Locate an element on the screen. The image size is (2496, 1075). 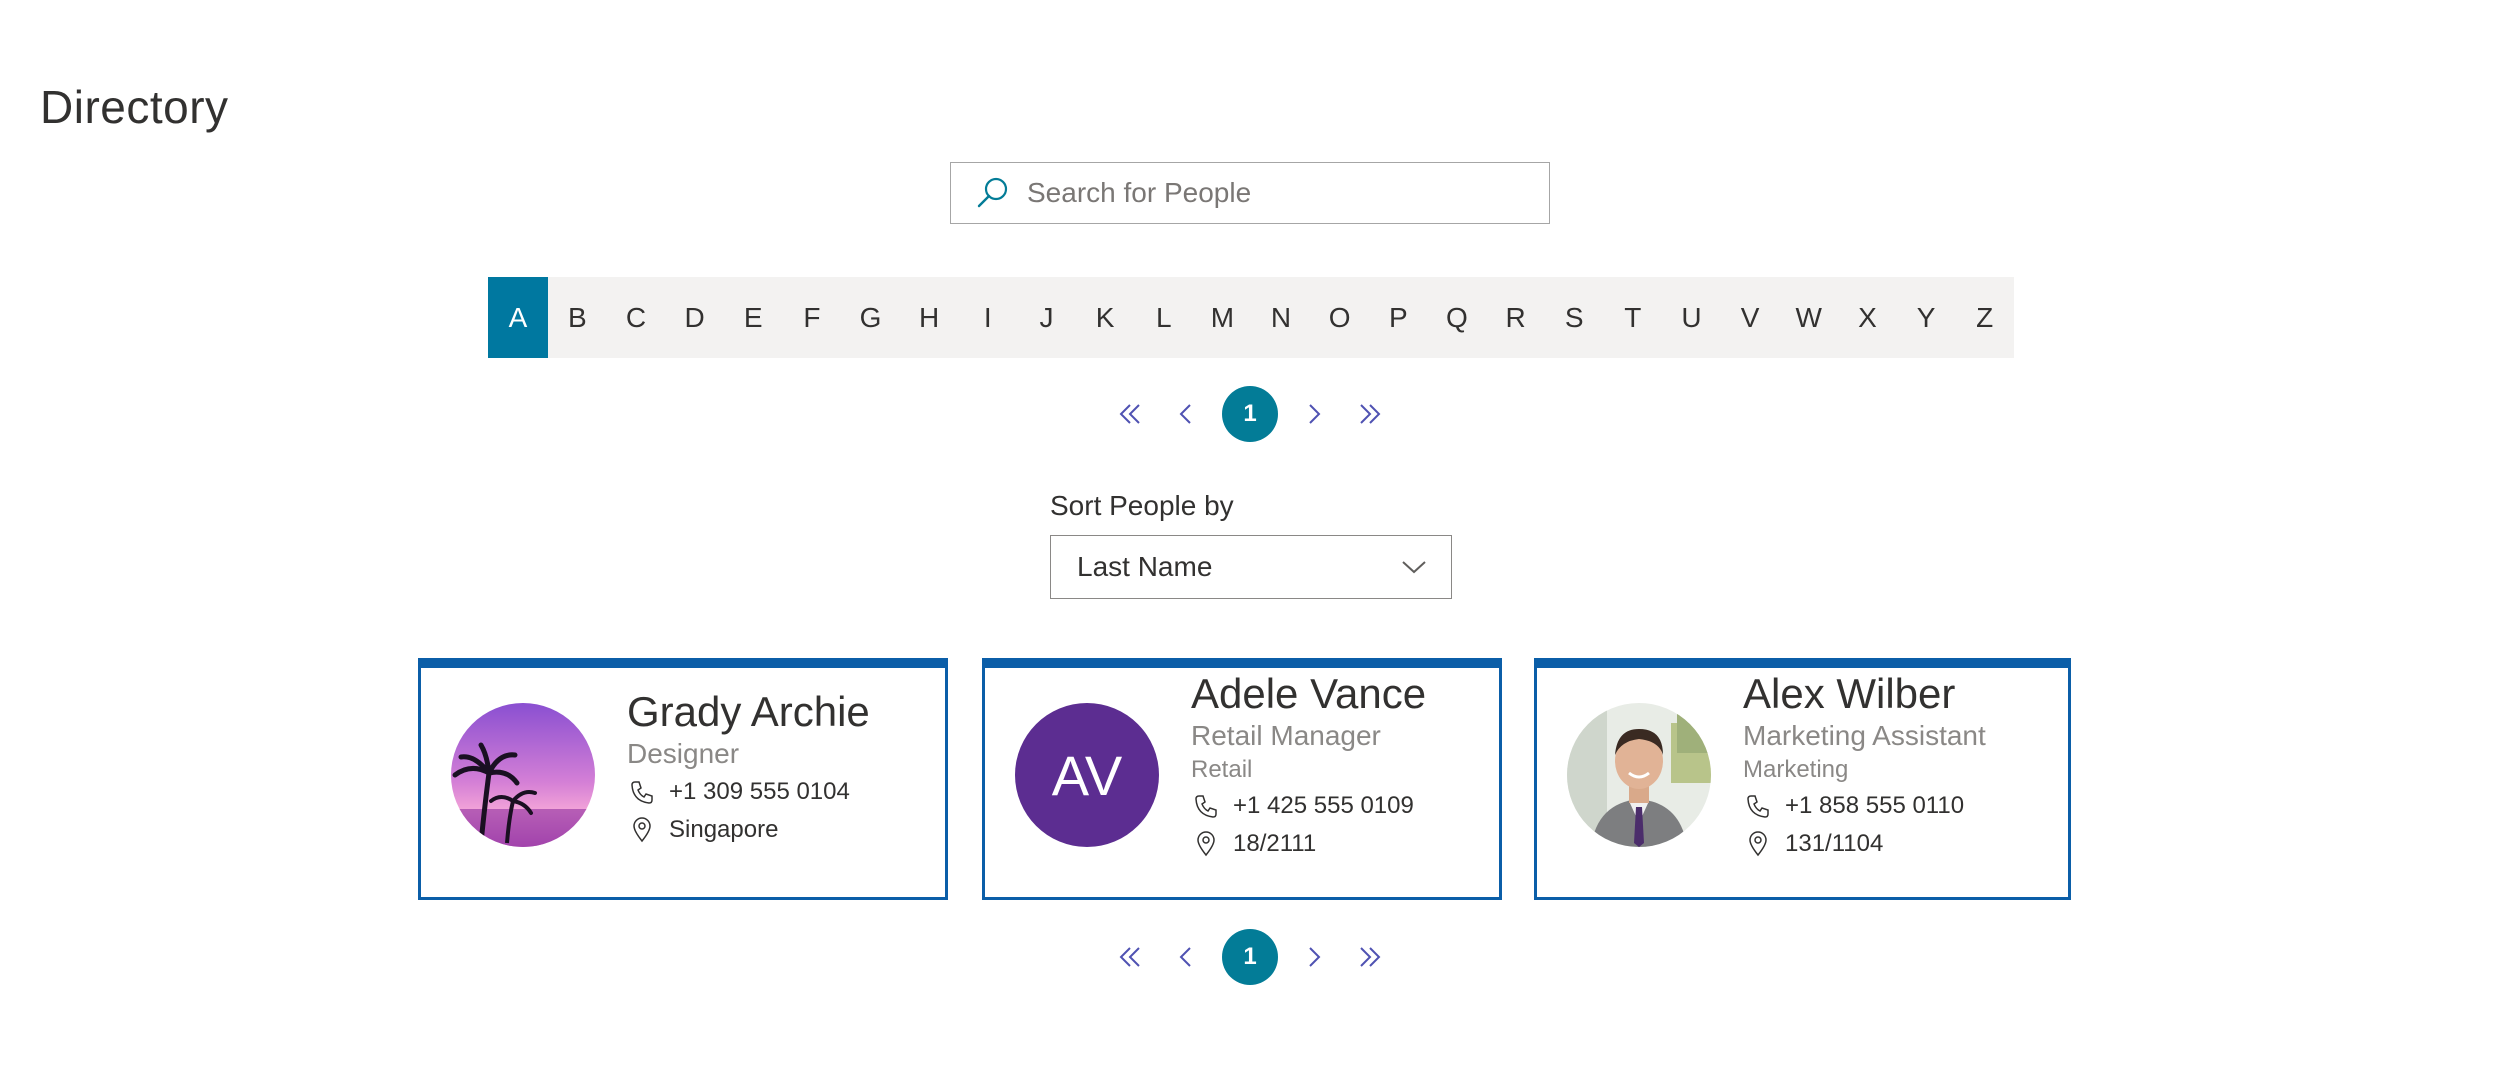
letter-k: K is located at coordinates (1105, 317).